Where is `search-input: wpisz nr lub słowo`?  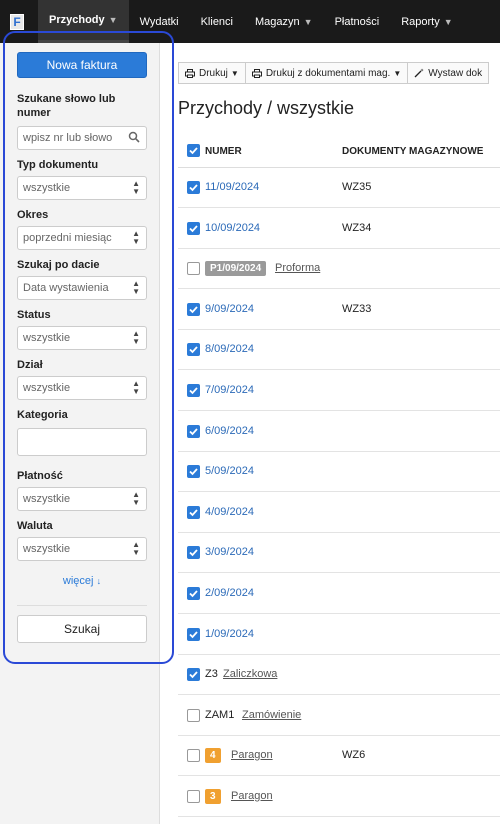 search-input: wpisz nr lub słowo is located at coordinates (82, 138).